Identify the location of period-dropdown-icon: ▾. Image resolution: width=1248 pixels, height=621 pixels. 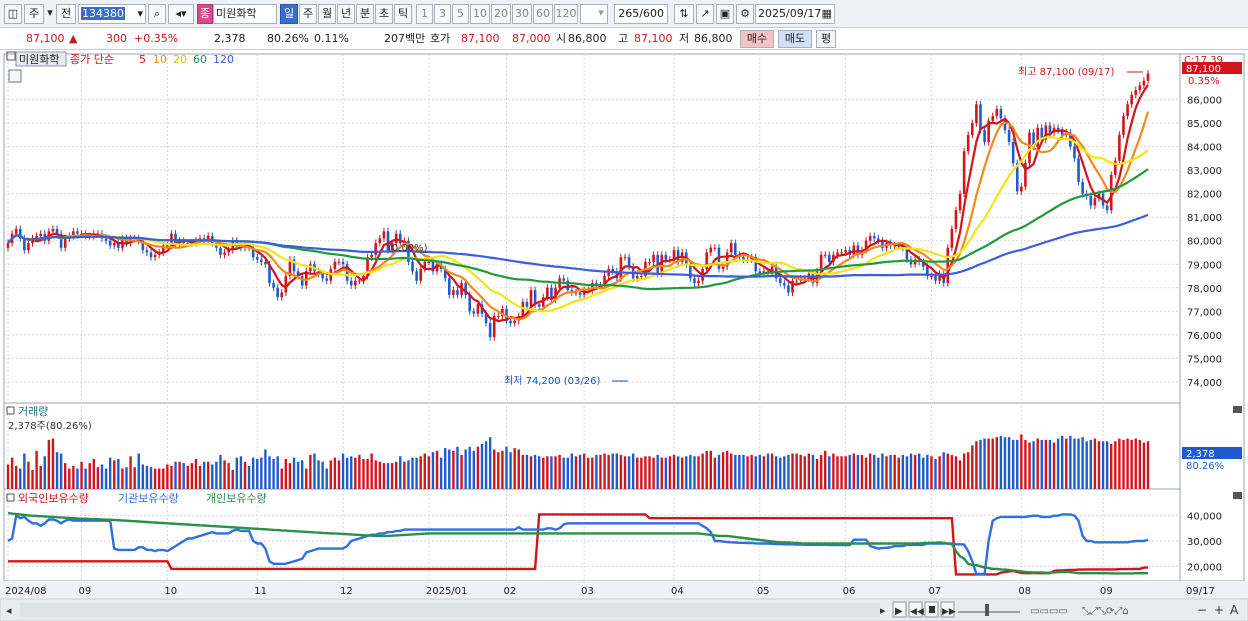
(50, 14).